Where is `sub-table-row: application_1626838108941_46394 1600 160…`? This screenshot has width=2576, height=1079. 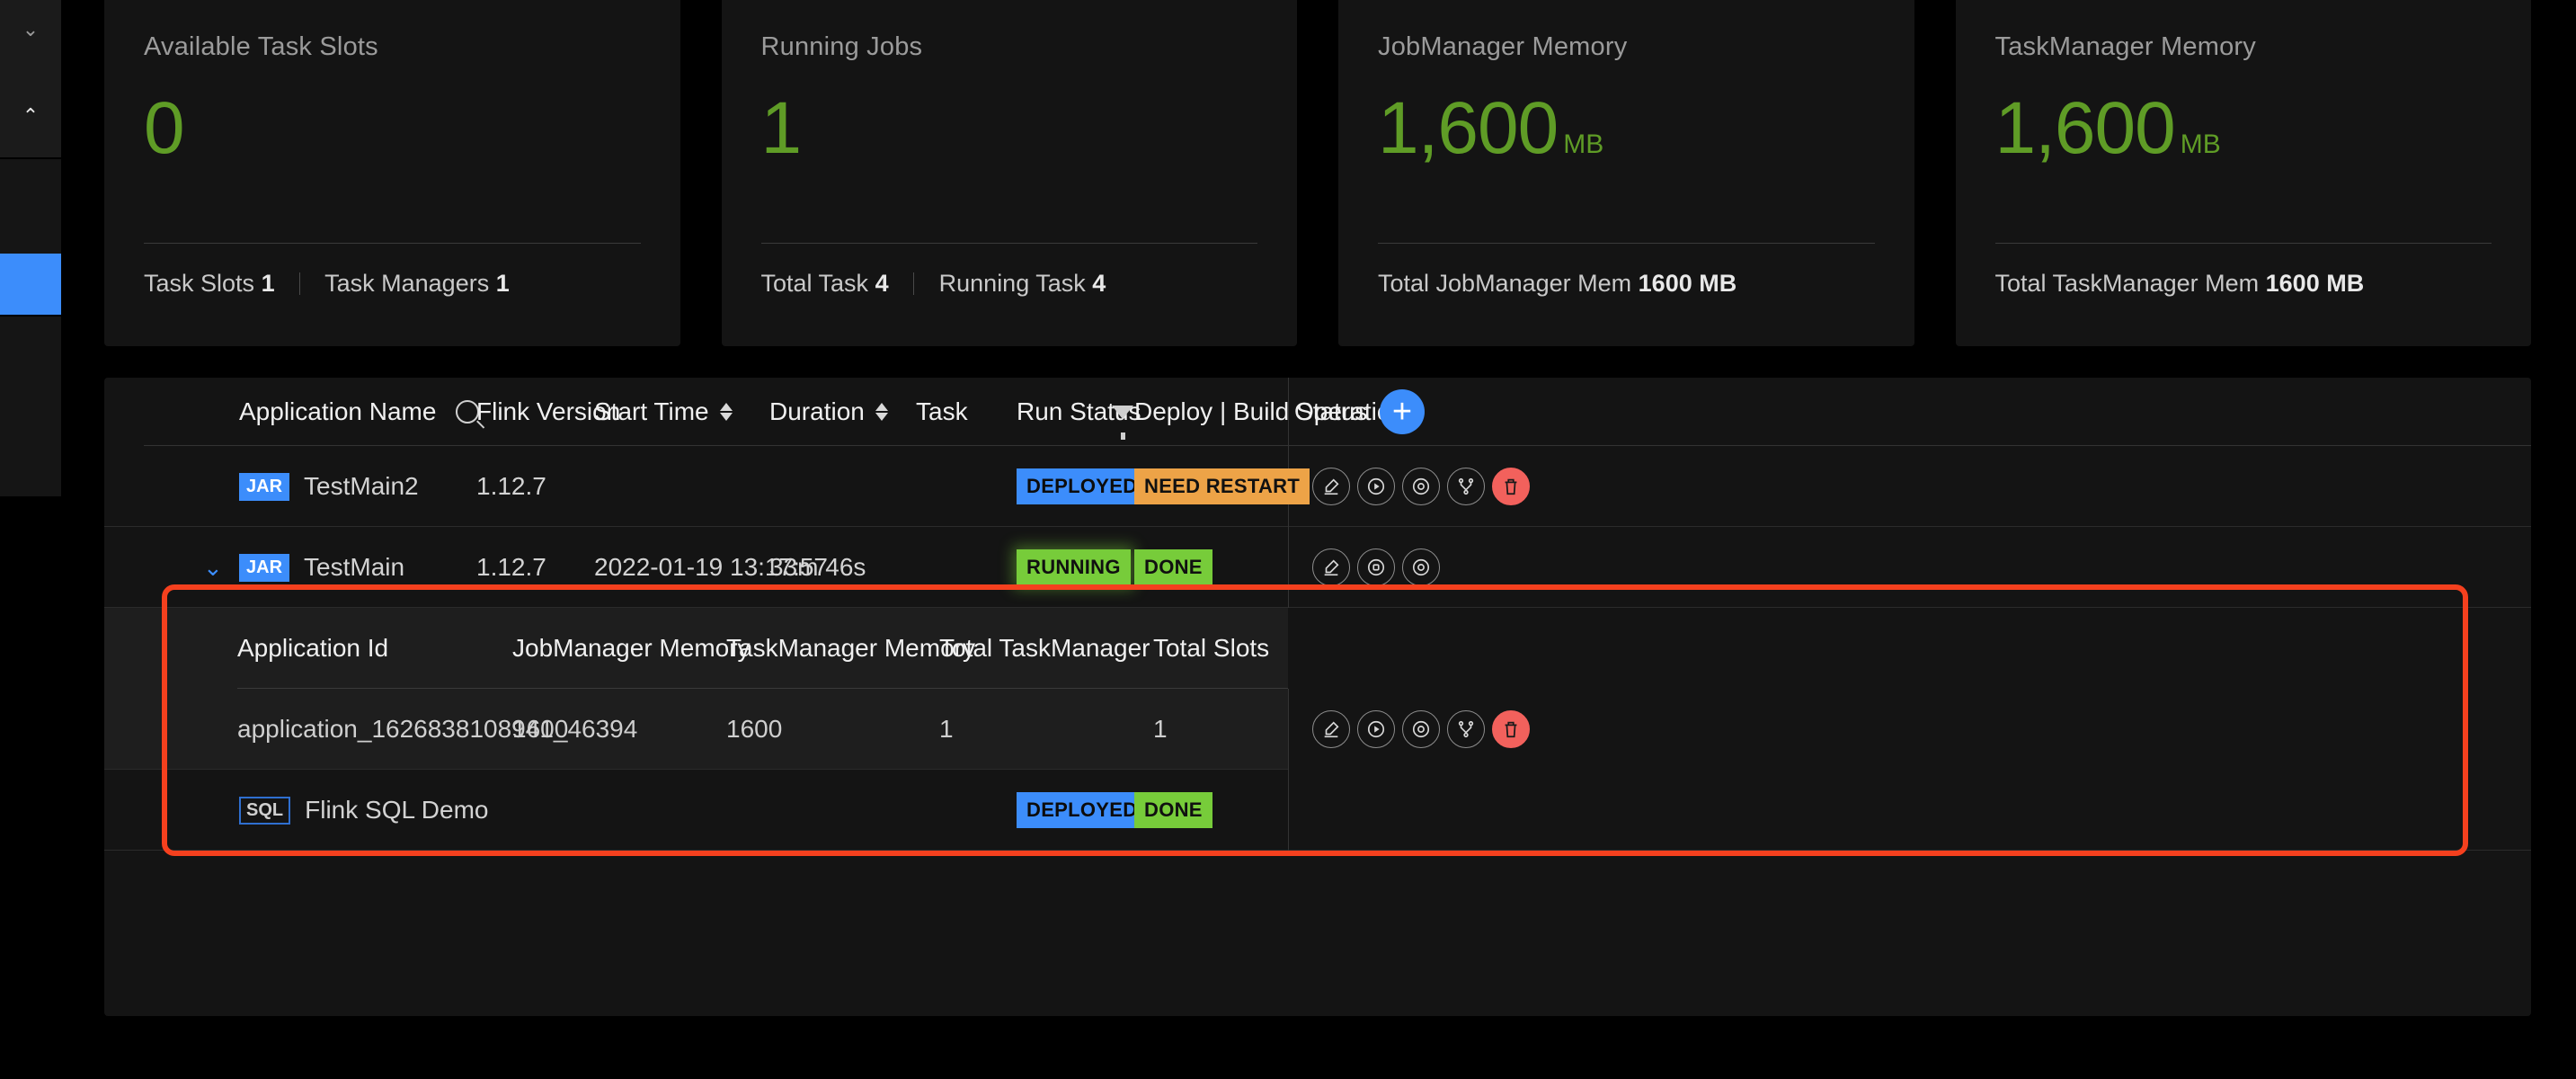
sub-table-row: application_1626838108941_46394 1600 160… is located at coordinates (1317, 729).